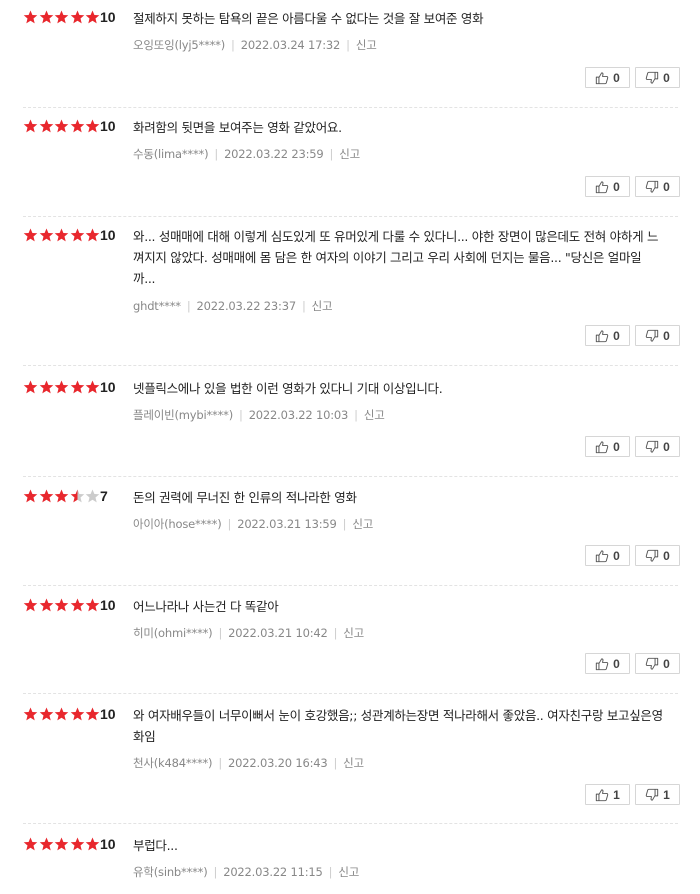  What do you see at coordinates (171, 154) in the screenshot?
I see `review-author: 수동(lima****)` at bounding box center [171, 154].